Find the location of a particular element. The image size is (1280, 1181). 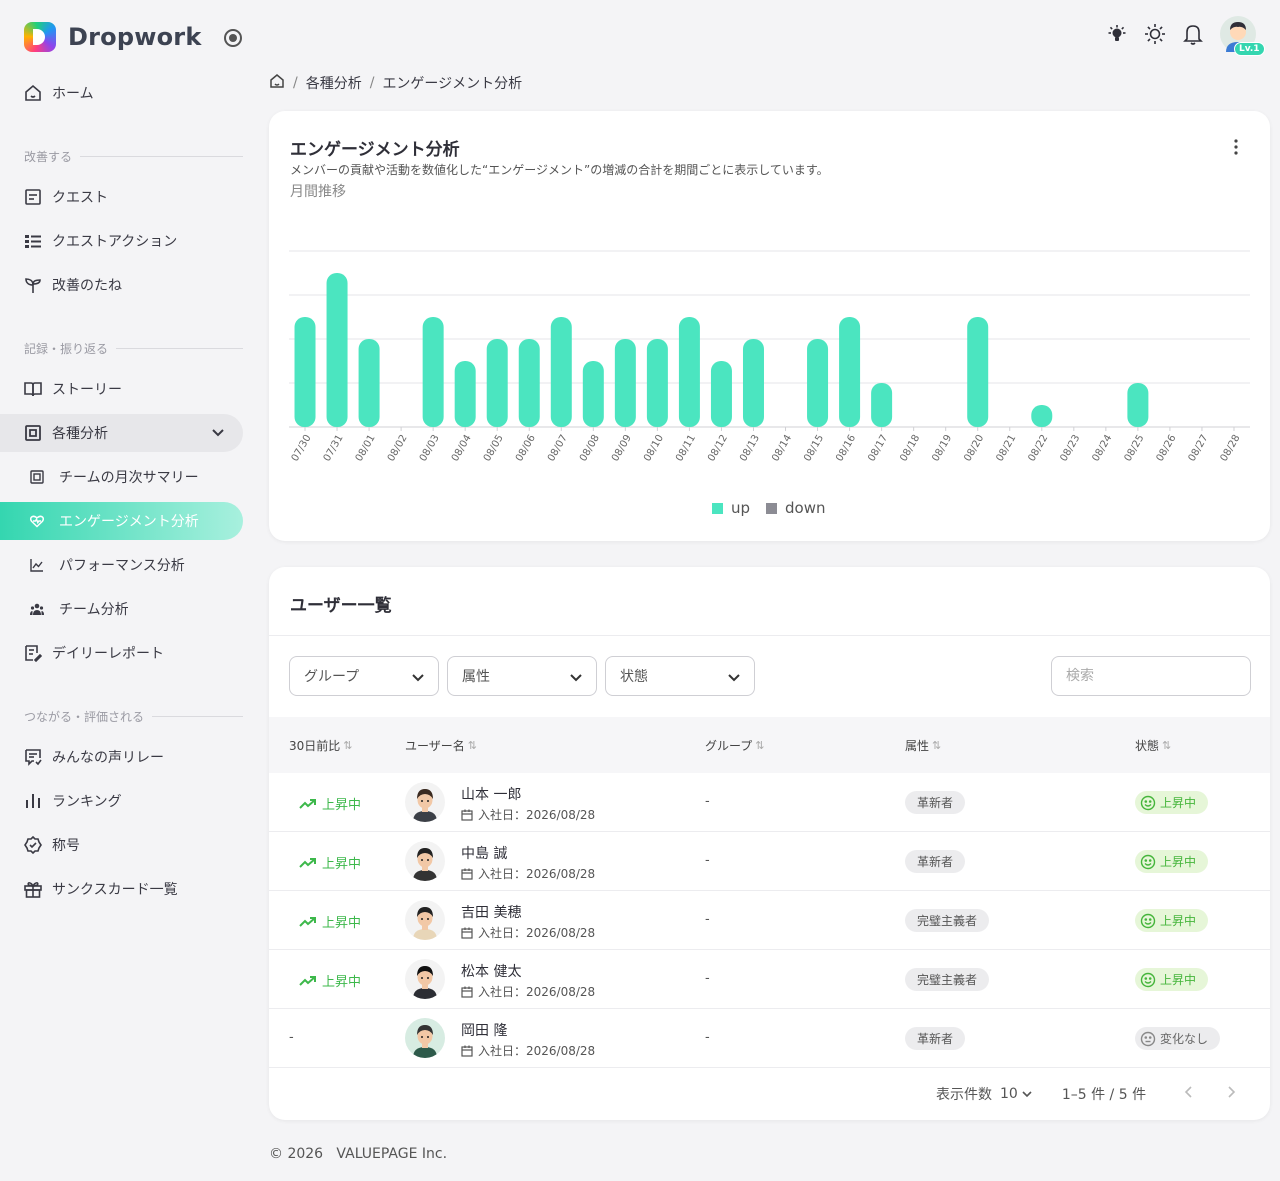

user-name: 松本 健太 is located at coordinates (491, 971).